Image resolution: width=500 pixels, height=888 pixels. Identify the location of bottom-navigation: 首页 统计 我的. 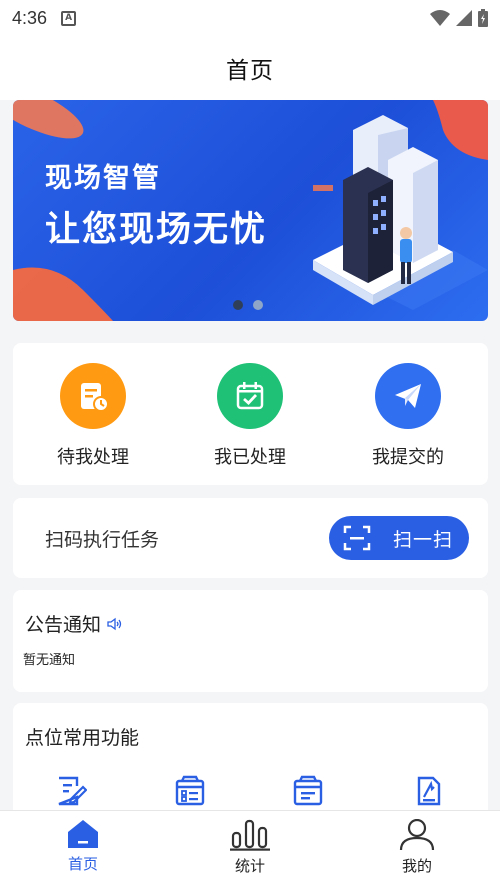
(250, 849).